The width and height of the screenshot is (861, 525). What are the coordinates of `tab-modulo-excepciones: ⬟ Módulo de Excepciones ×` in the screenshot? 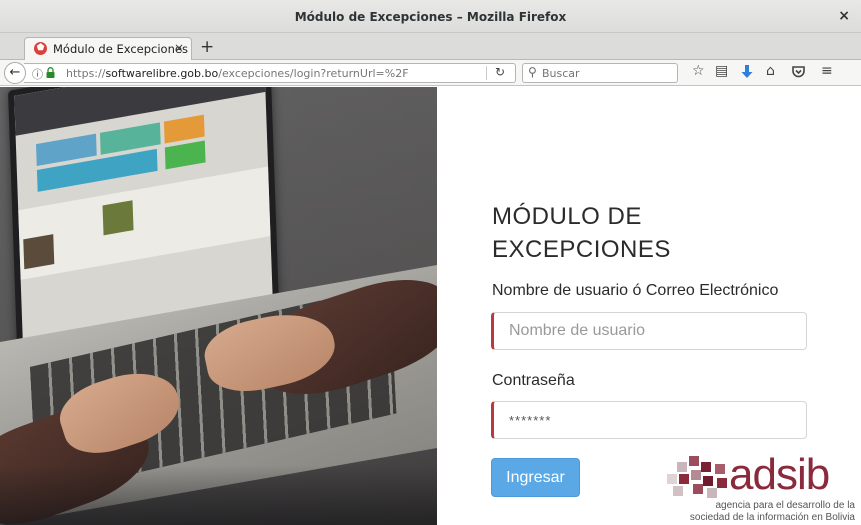 It's located at (108, 49).